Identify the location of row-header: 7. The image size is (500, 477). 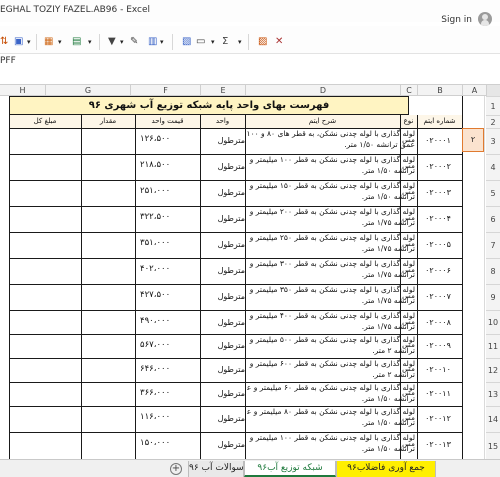
(493, 245).